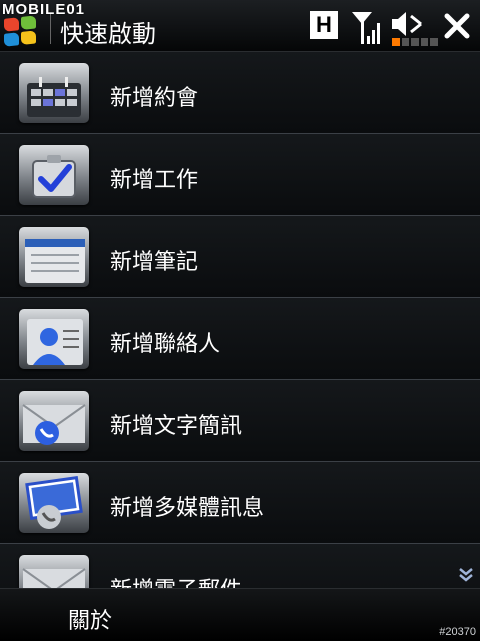 The height and width of the screenshot is (641, 480). I want to click on list-item-new-sms: 新增文字簡訊, so click(240, 421).